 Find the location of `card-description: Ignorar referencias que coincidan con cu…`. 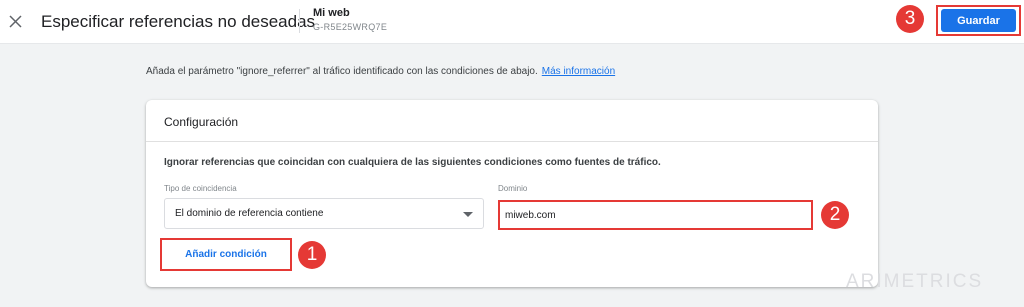

card-description: Ignorar referencias que coincidan con cu… is located at coordinates (412, 162).